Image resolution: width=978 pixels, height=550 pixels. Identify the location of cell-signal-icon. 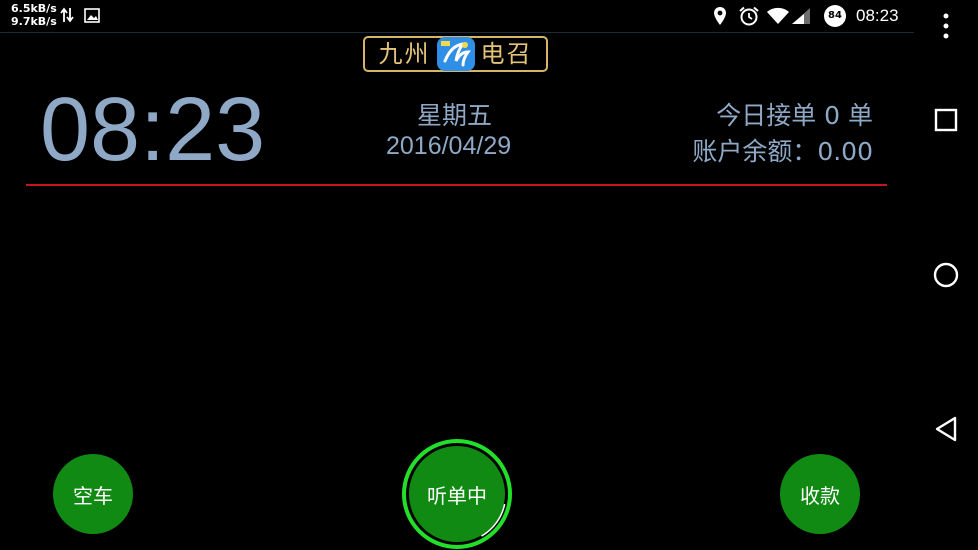
(801, 18).